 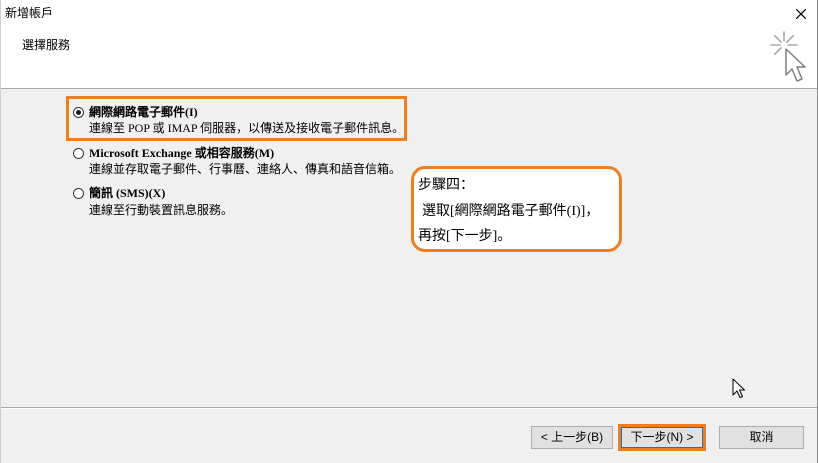 I want to click on cancel-button: 取消, so click(x=761, y=437).